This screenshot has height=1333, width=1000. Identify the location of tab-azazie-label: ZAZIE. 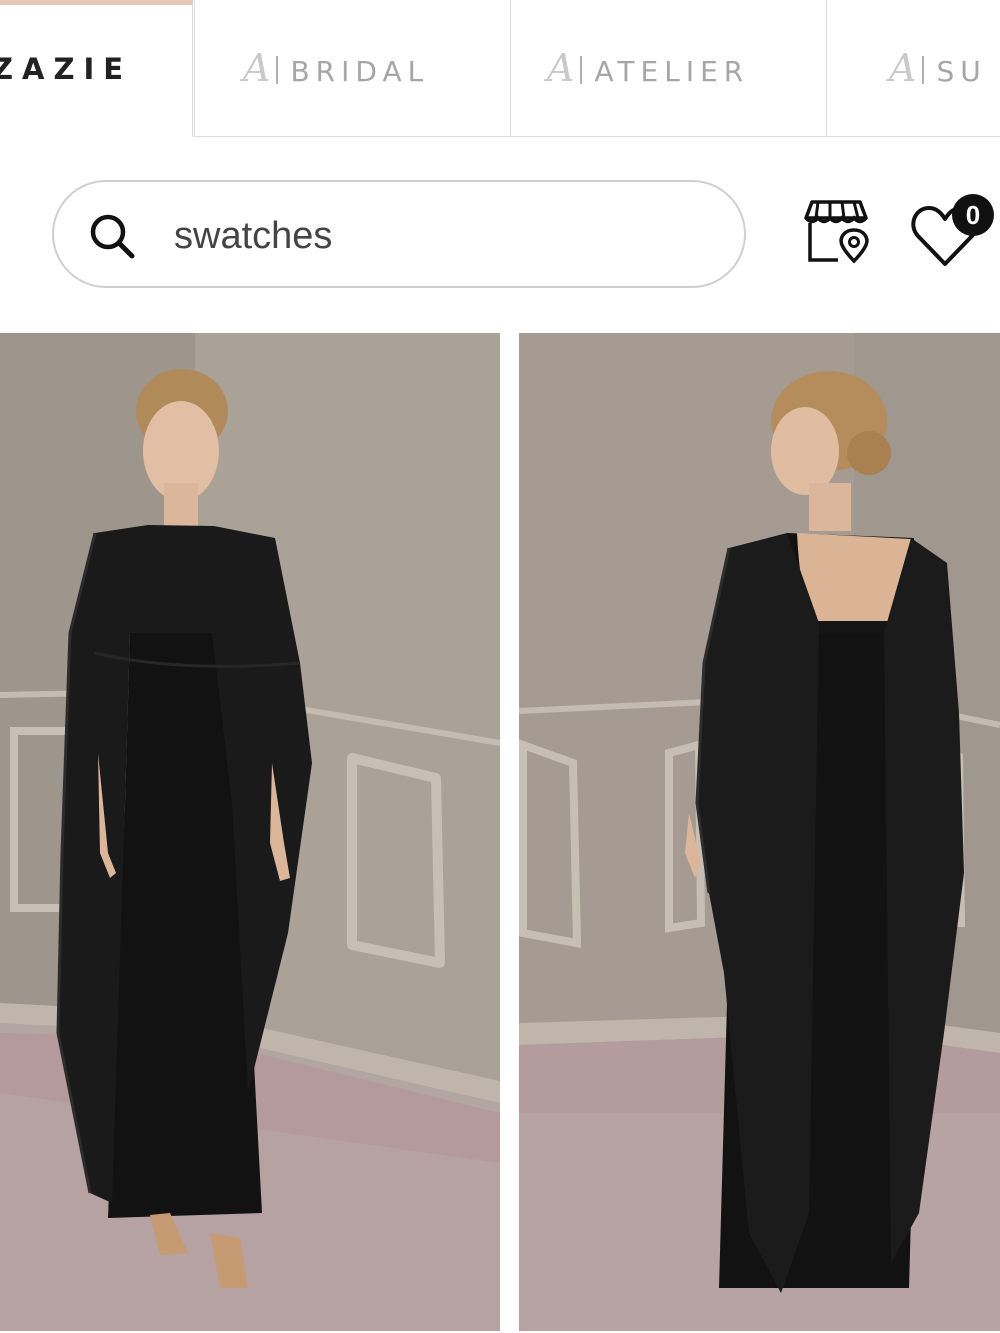
(66, 68).